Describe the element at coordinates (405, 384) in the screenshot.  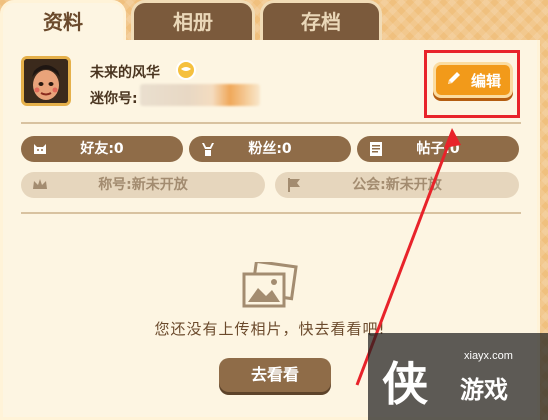
I see `watermark-logo: 侠` at that location.